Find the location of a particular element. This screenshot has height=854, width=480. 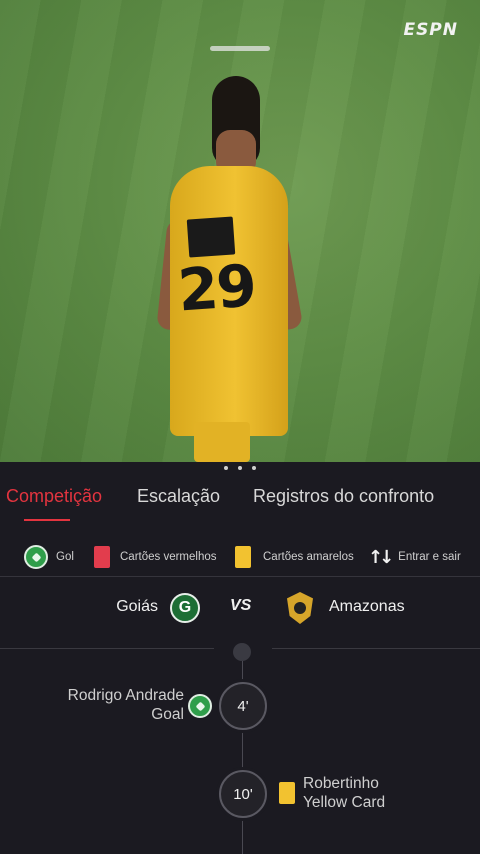

legend-goal: Gol is located at coordinates (49, 557).